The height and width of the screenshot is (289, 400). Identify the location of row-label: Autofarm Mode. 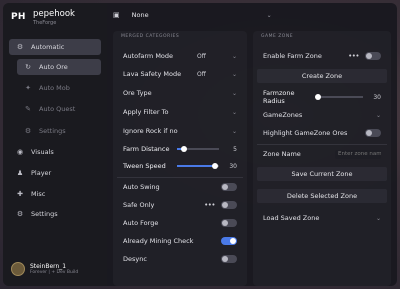
(148, 56).